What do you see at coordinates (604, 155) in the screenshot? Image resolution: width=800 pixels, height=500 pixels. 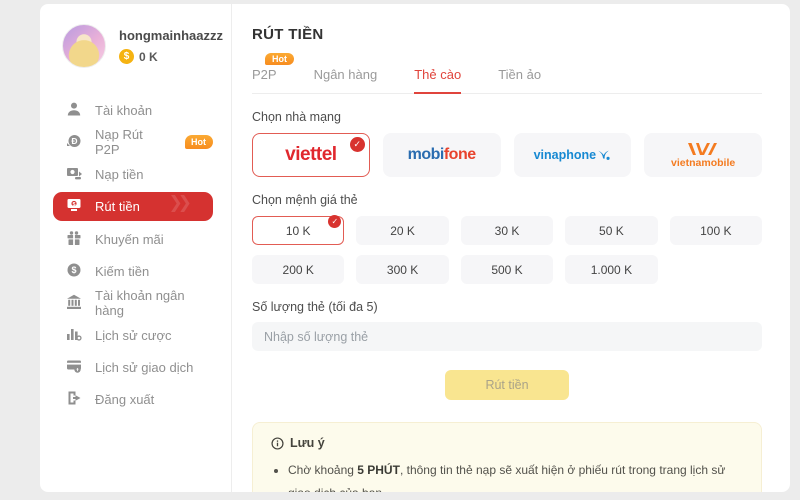 I see `vinaphone-swoosh-icon` at bounding box center [604, 155].